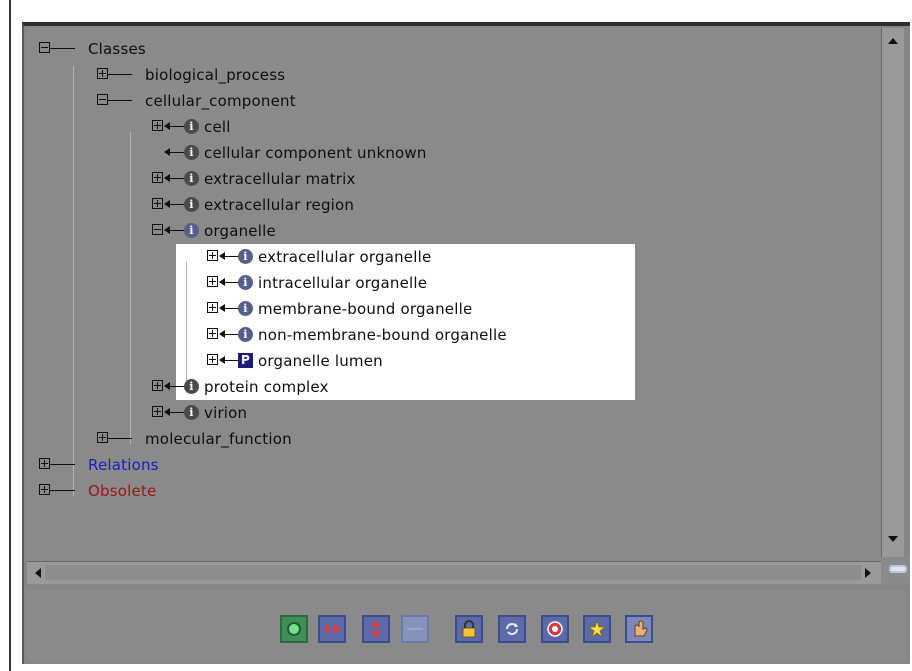  Describe the element at coordinates (320, 361) in the screenshot. I see `tree-node-label: organelle lumen` at that location.